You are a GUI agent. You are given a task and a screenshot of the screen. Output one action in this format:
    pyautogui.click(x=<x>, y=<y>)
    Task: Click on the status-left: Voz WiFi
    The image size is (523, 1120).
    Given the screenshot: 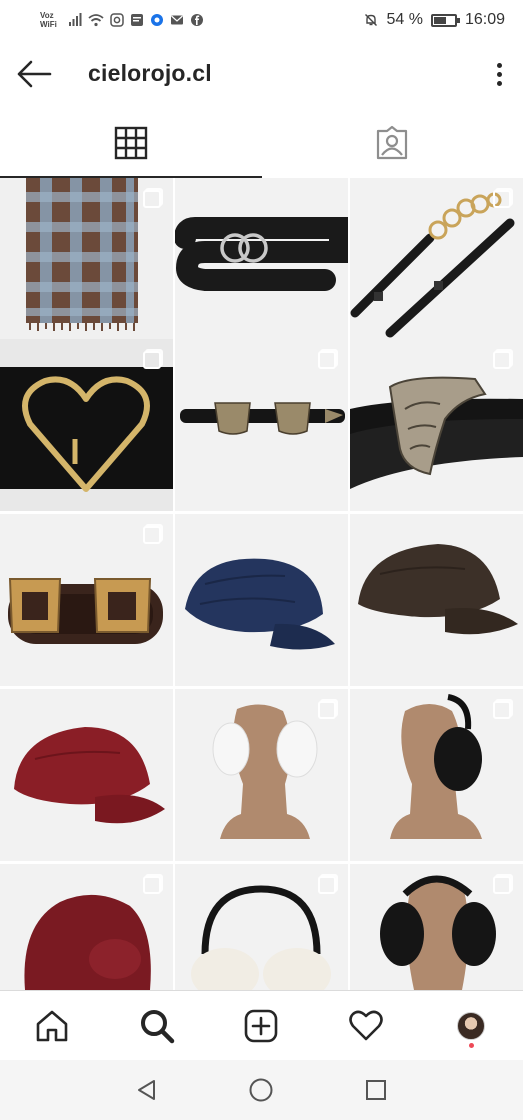 What is the action you would take?
    pyautogui.click(x=122, y=20)
    